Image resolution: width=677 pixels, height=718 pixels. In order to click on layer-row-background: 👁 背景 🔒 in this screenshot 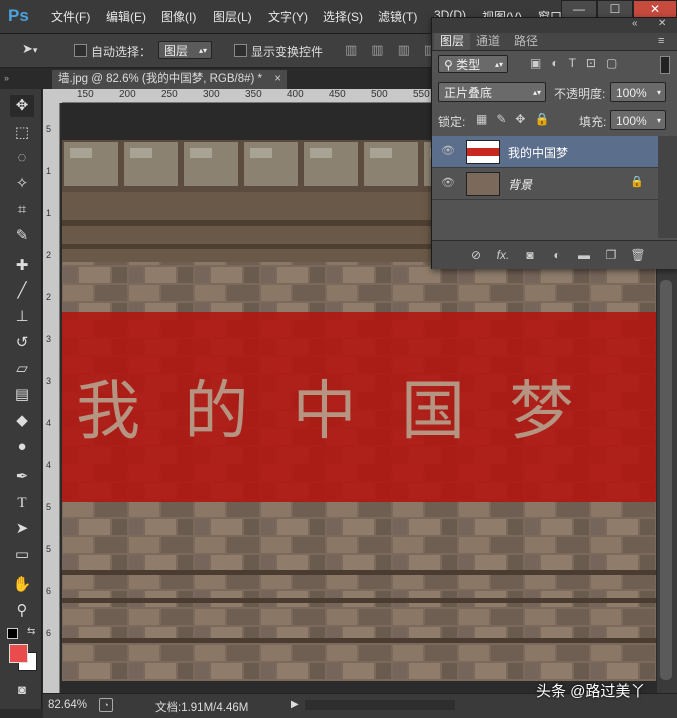, I will do `click(545, 184)`.